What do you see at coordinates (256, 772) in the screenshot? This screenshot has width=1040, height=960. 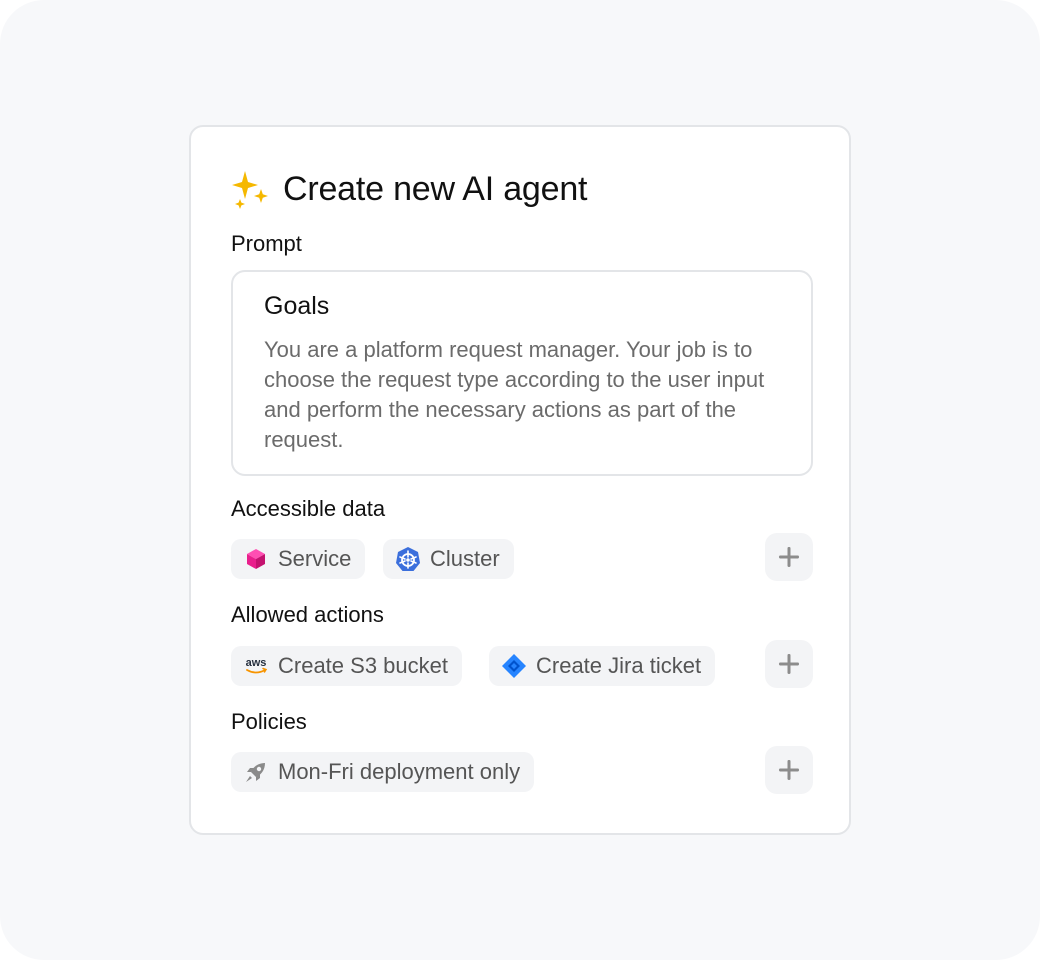 I see `rocket-icon` at bounding box center [256, 772].